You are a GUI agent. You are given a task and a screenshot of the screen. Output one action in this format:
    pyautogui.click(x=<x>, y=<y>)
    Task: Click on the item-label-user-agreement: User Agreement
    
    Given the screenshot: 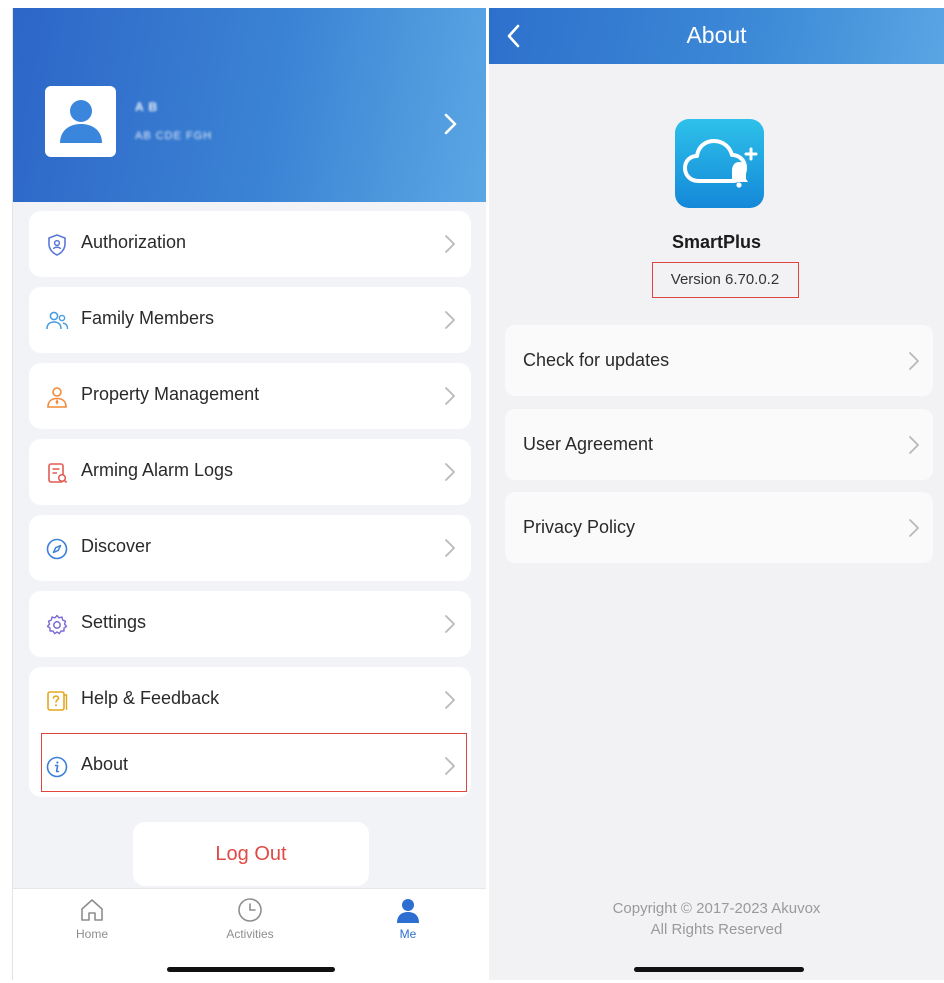 What is the action you would take?
    pyautogui.click(x=588, y=444)
    